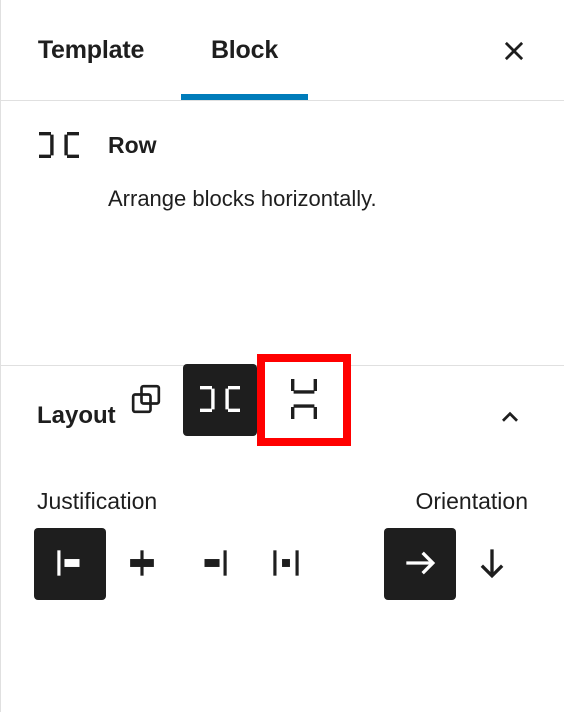 This screenshot has width=564, height=712. I want to click on close-button, so click(514, 51).